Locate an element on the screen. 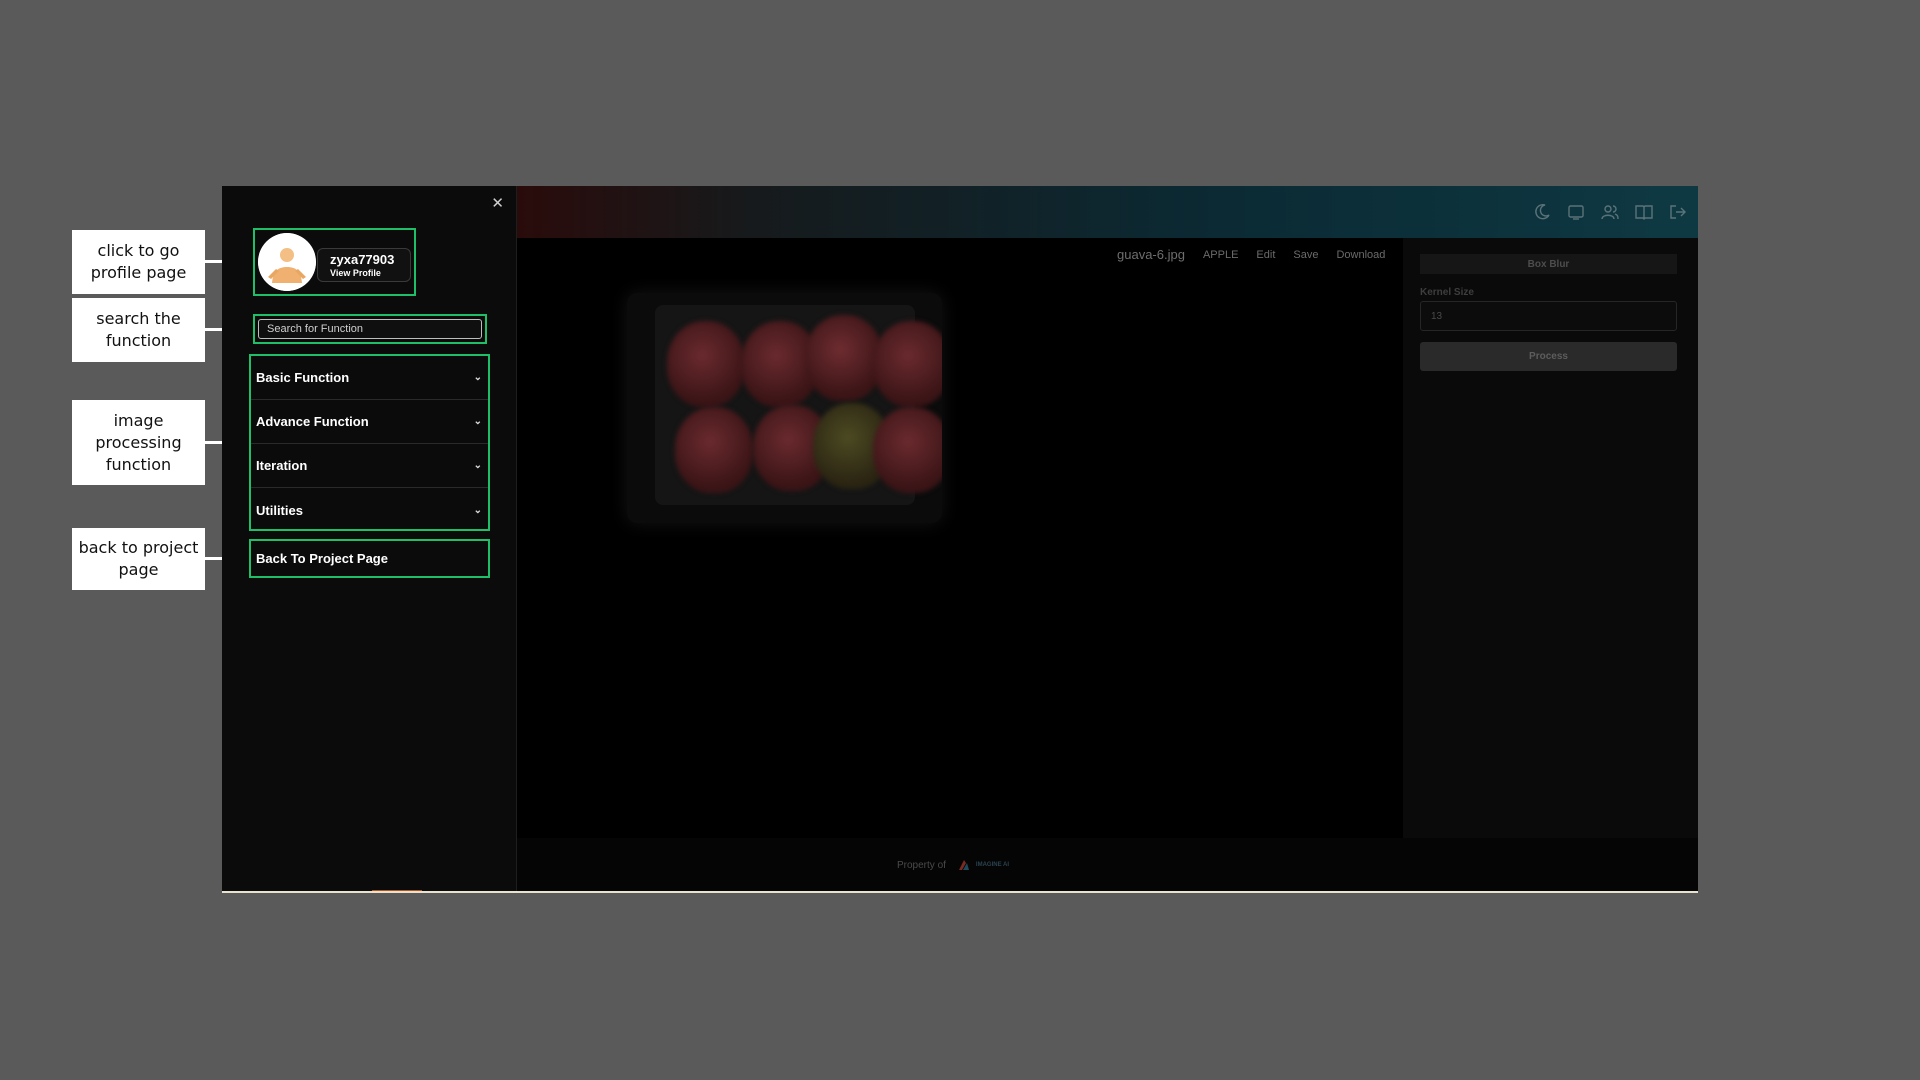  top-bar-icons is located at coordinates (1610, 212).